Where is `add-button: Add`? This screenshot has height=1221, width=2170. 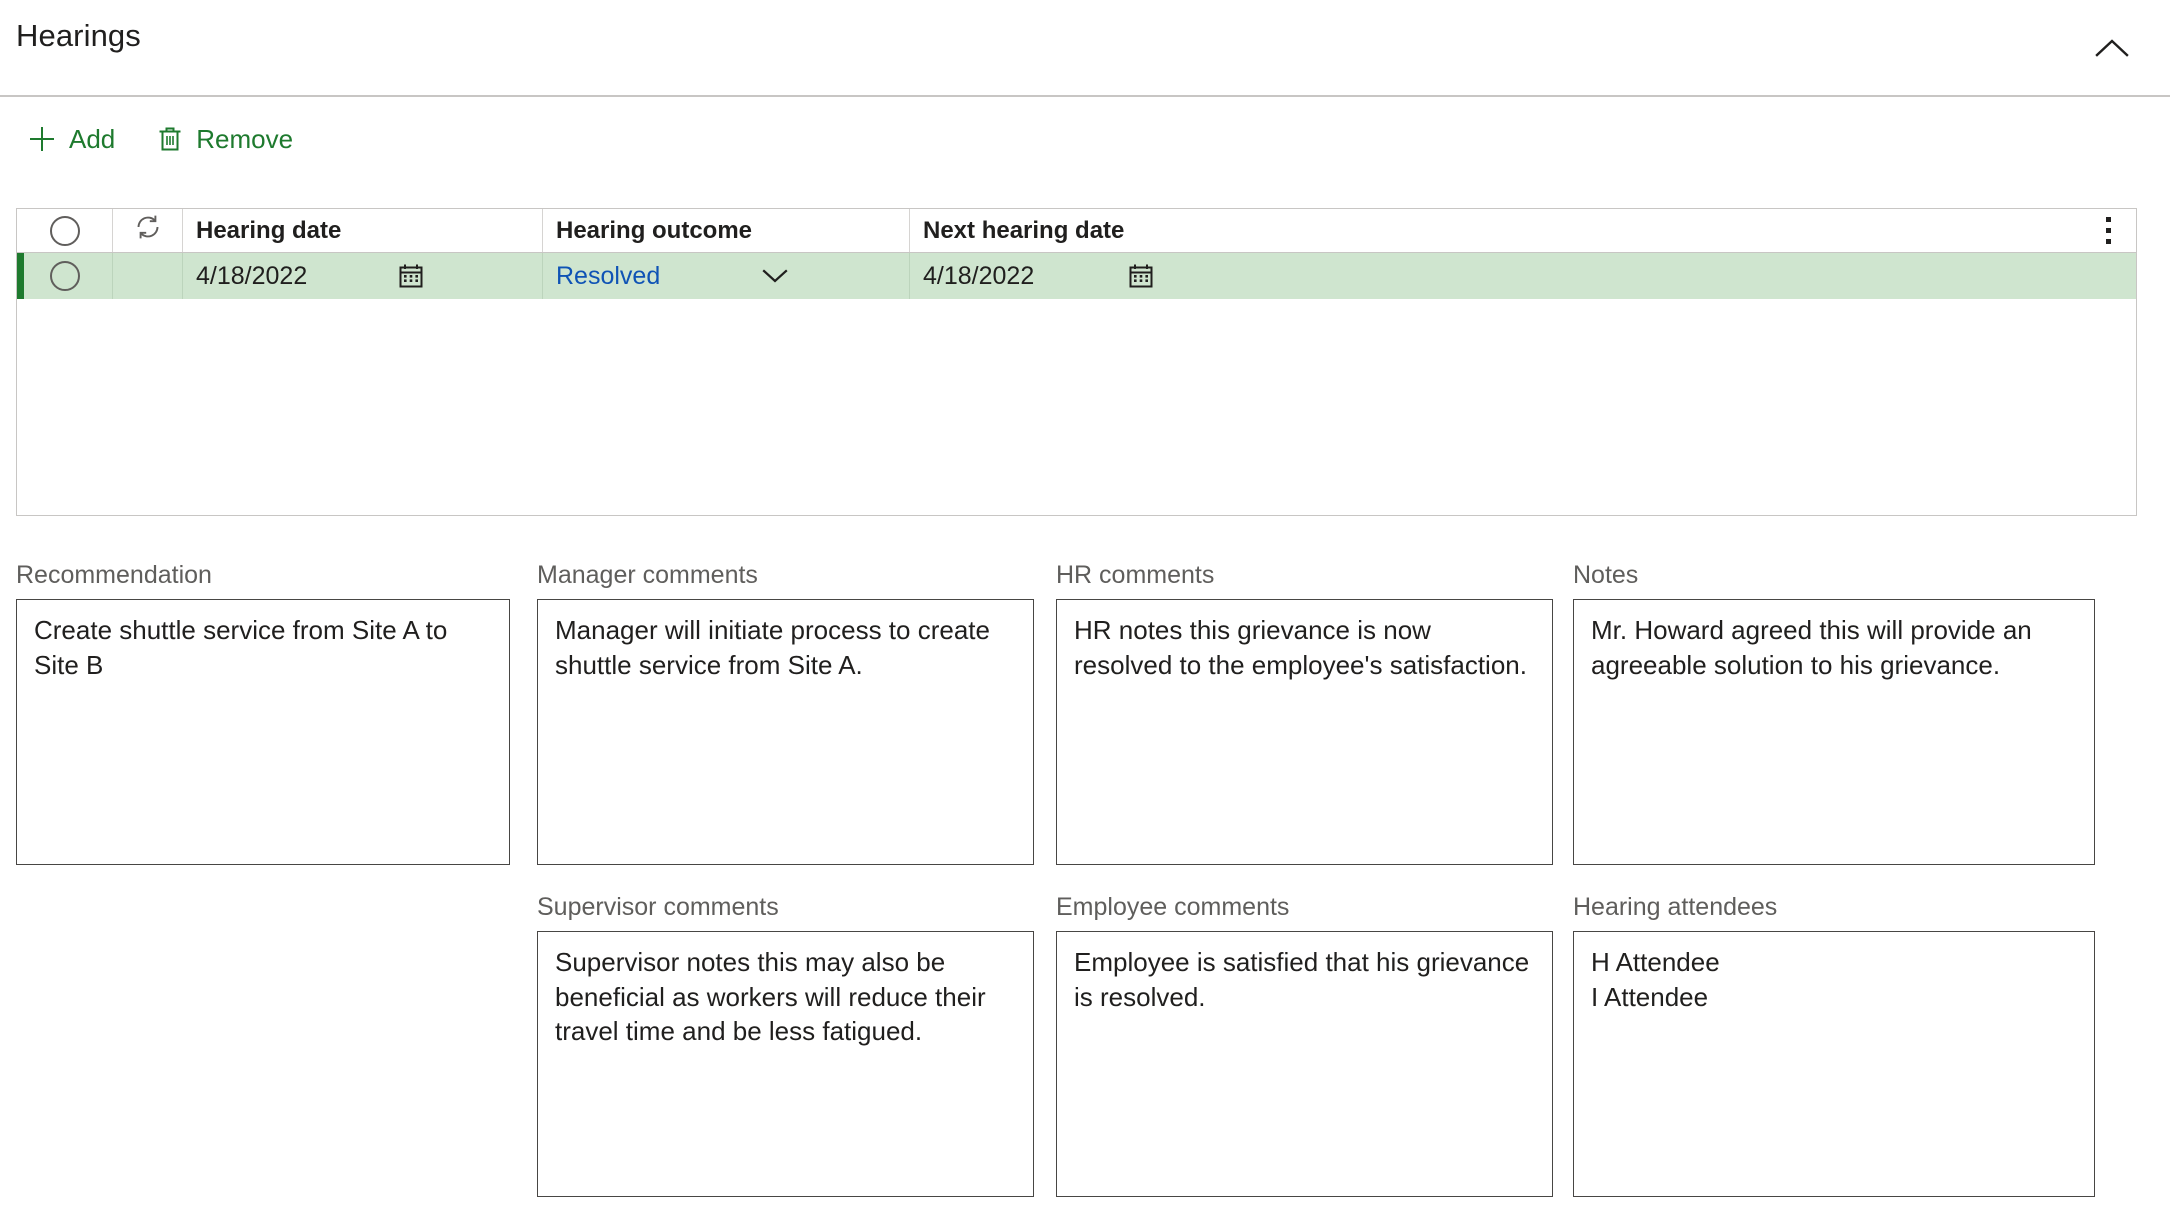
add-button: Add is located at coordinates (75, 139).